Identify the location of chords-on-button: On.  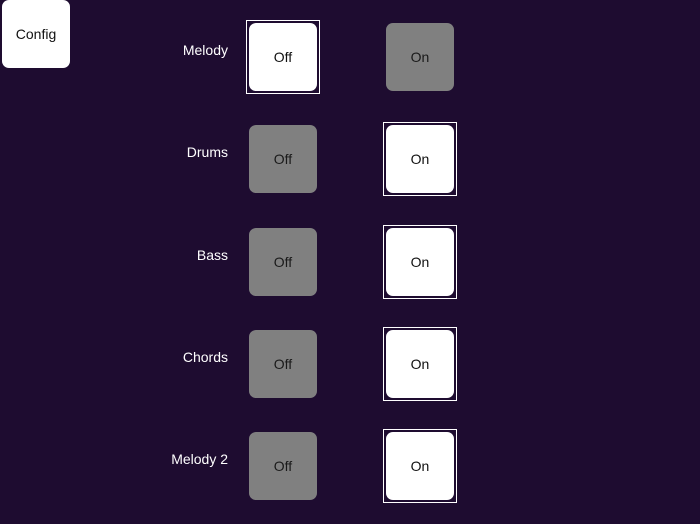
(420, 364).